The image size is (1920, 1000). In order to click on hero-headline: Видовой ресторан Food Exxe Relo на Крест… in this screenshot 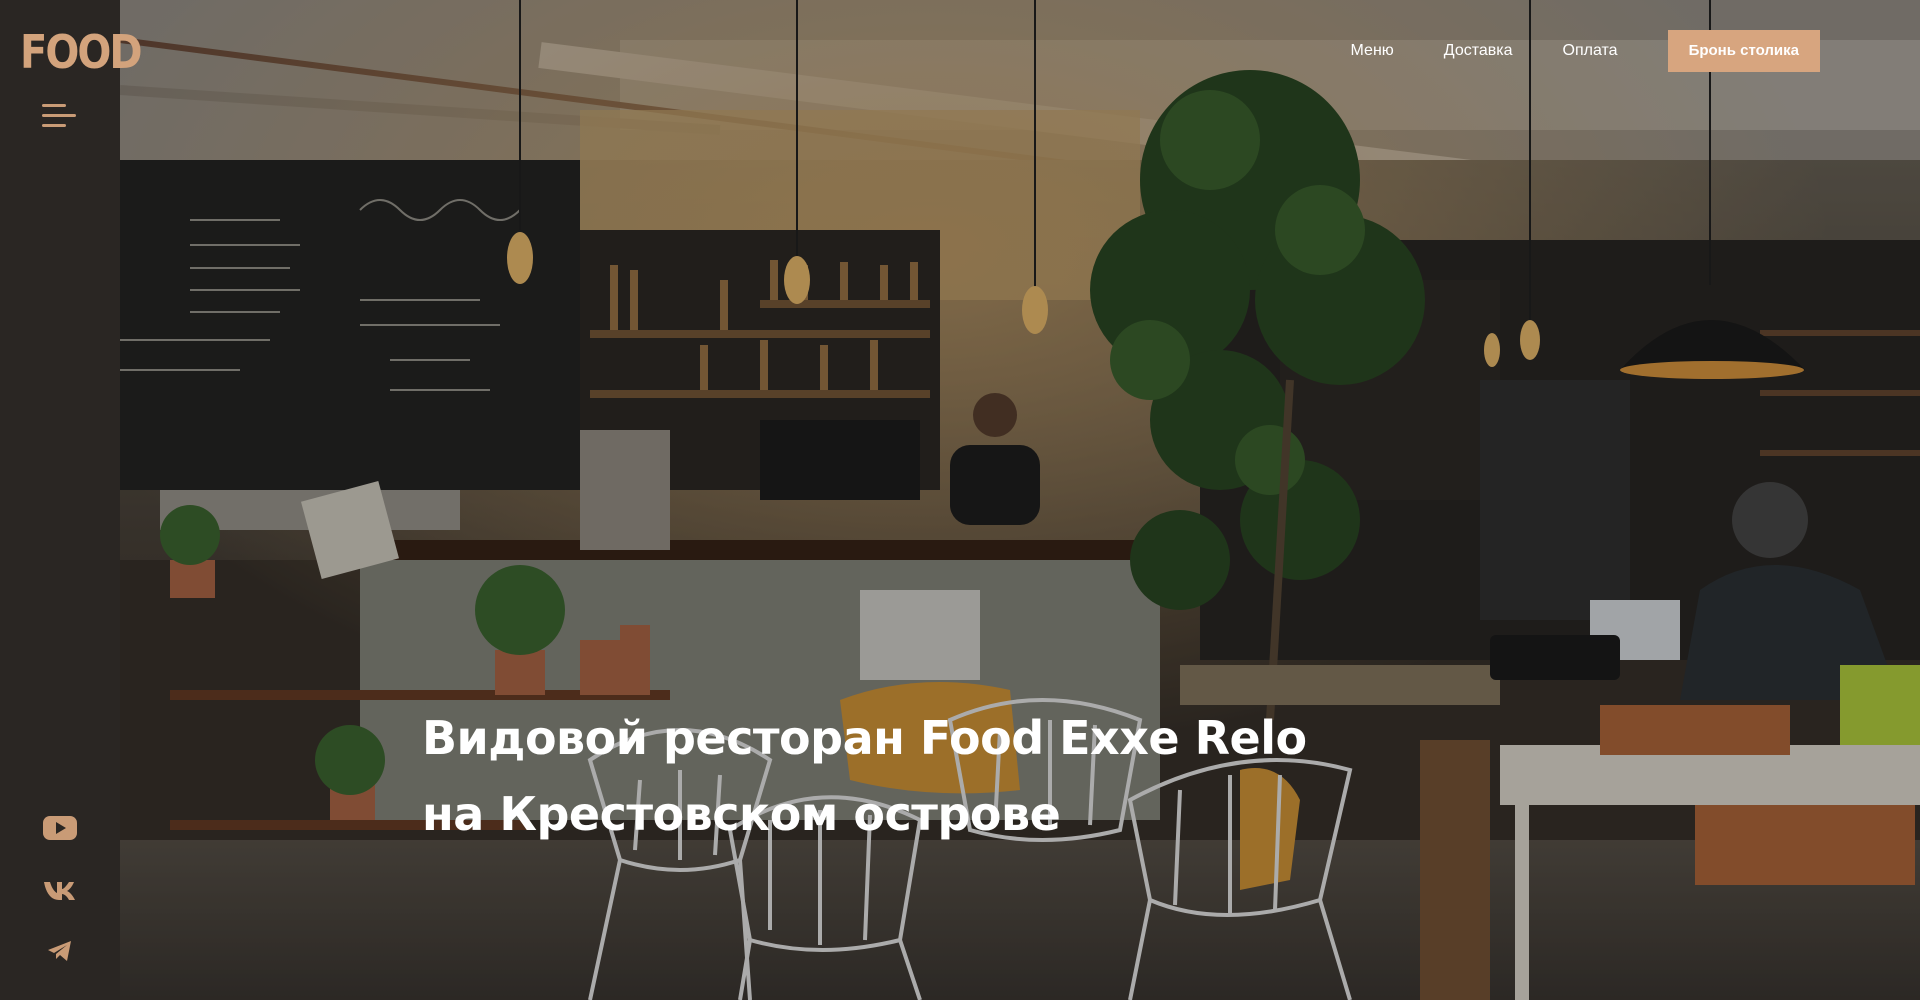, I will do `click(864, 776)`.